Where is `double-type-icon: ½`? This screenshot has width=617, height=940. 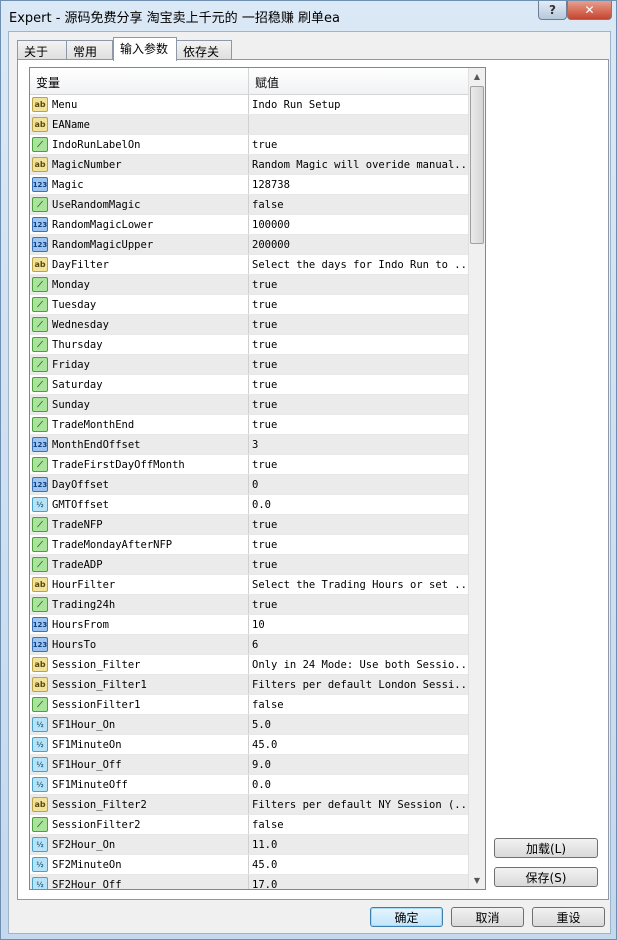
double-type-icon: ½ is located at coordinates (40, 504).